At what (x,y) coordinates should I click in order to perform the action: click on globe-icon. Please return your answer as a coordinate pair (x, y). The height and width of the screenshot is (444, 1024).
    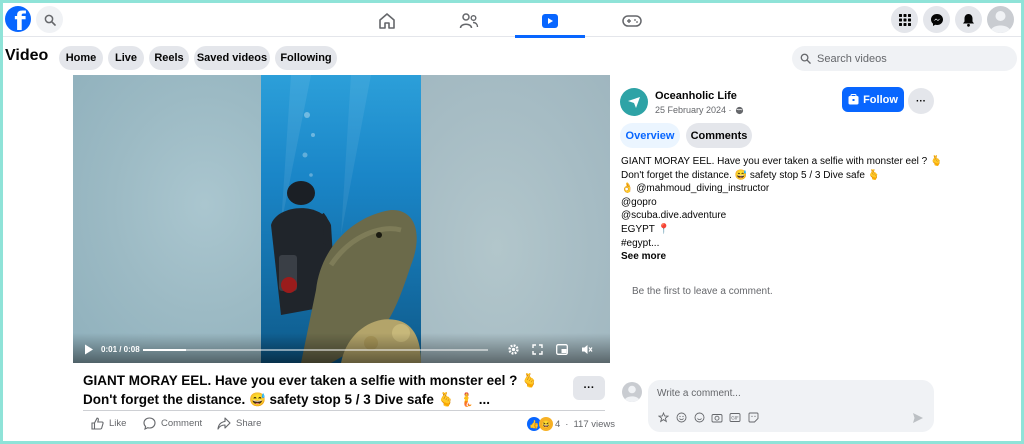
    Looking at the image, I should click on (739, 110).